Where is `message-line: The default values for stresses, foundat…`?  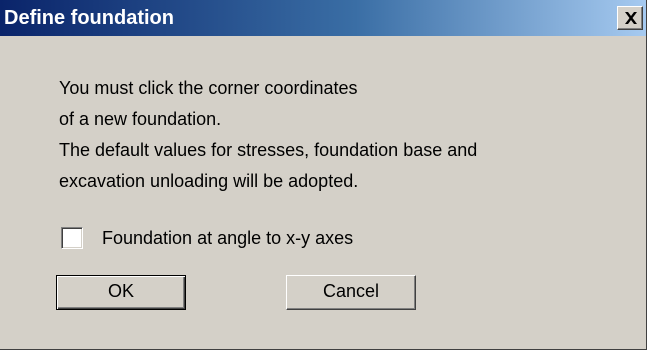
message-line: The default values for stresses, foundat… is located at coordinates (268, 150).